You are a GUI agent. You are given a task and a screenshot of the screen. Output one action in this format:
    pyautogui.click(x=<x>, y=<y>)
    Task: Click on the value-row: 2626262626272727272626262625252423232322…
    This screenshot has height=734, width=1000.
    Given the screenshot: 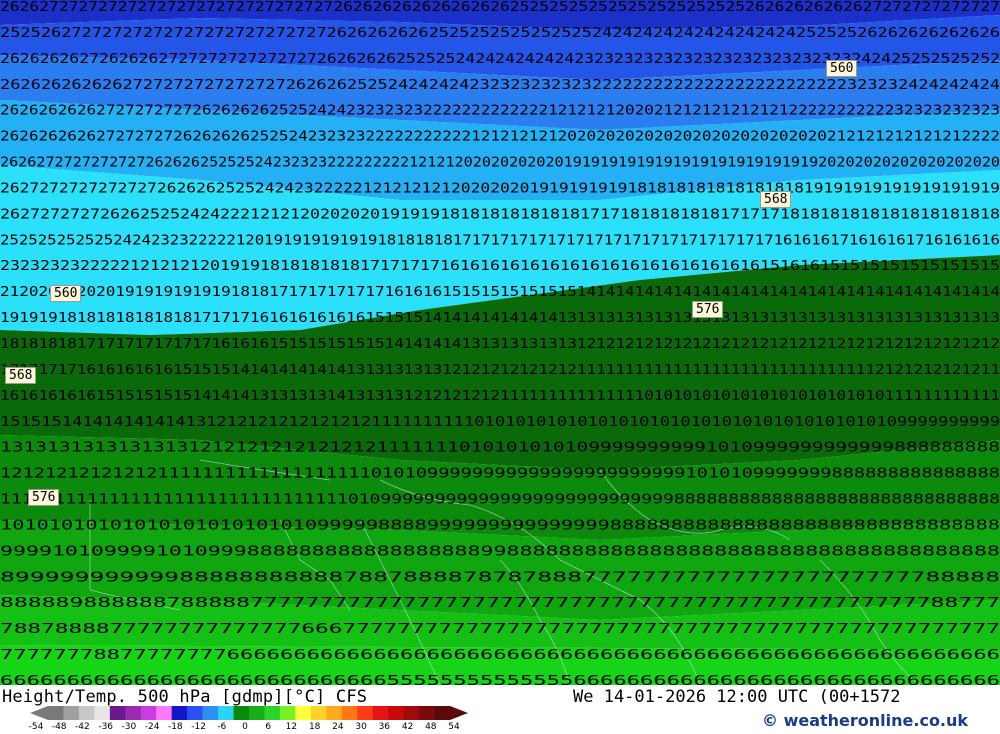 What is the action you would take?
    pyautogui.click(x=500, y=137)
    